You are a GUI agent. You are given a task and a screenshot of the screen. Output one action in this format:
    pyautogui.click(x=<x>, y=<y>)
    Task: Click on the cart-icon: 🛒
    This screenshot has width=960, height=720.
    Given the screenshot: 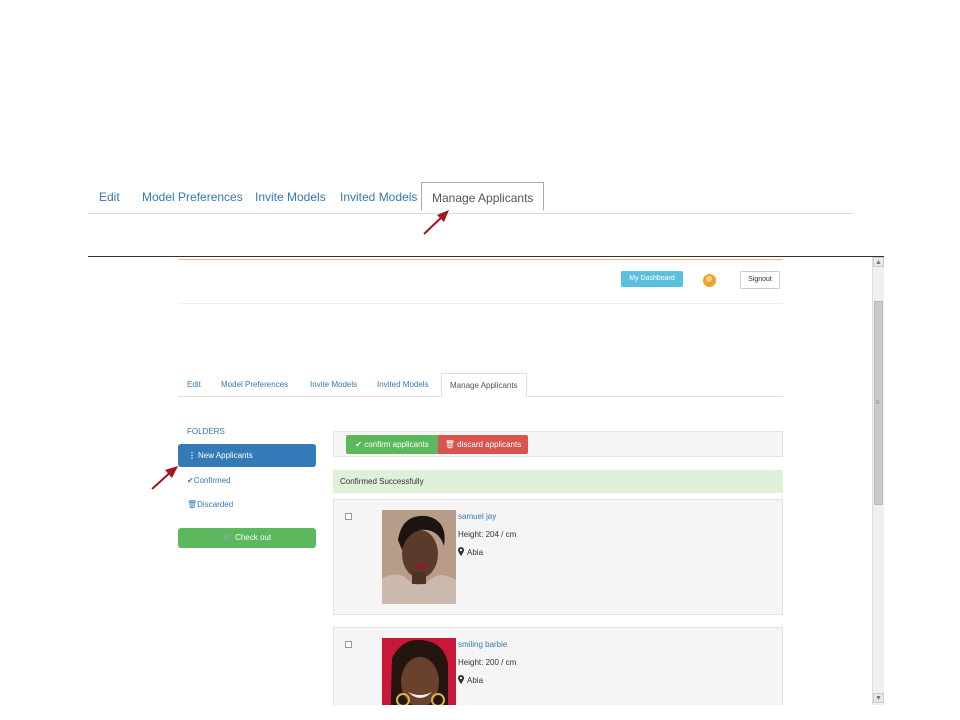 What is the action you would take?
    pyautogui.click(x=227, y=537)
    